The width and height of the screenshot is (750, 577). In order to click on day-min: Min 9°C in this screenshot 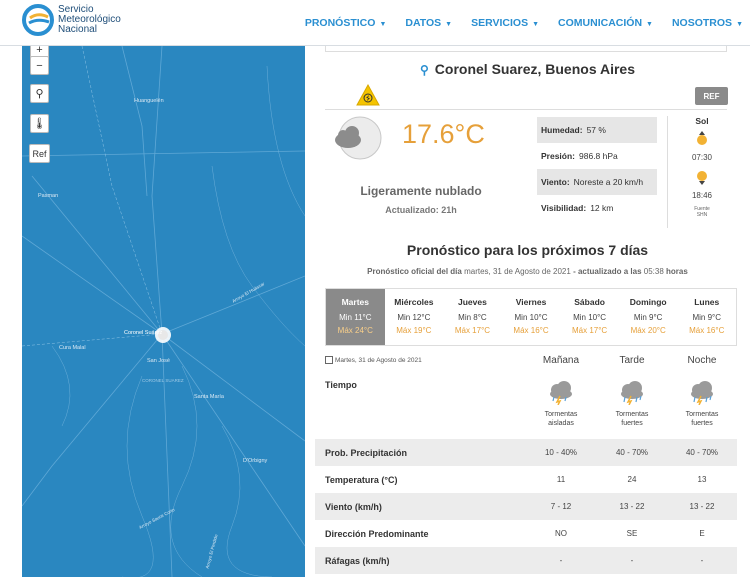, I will do `click(707, 317)`.